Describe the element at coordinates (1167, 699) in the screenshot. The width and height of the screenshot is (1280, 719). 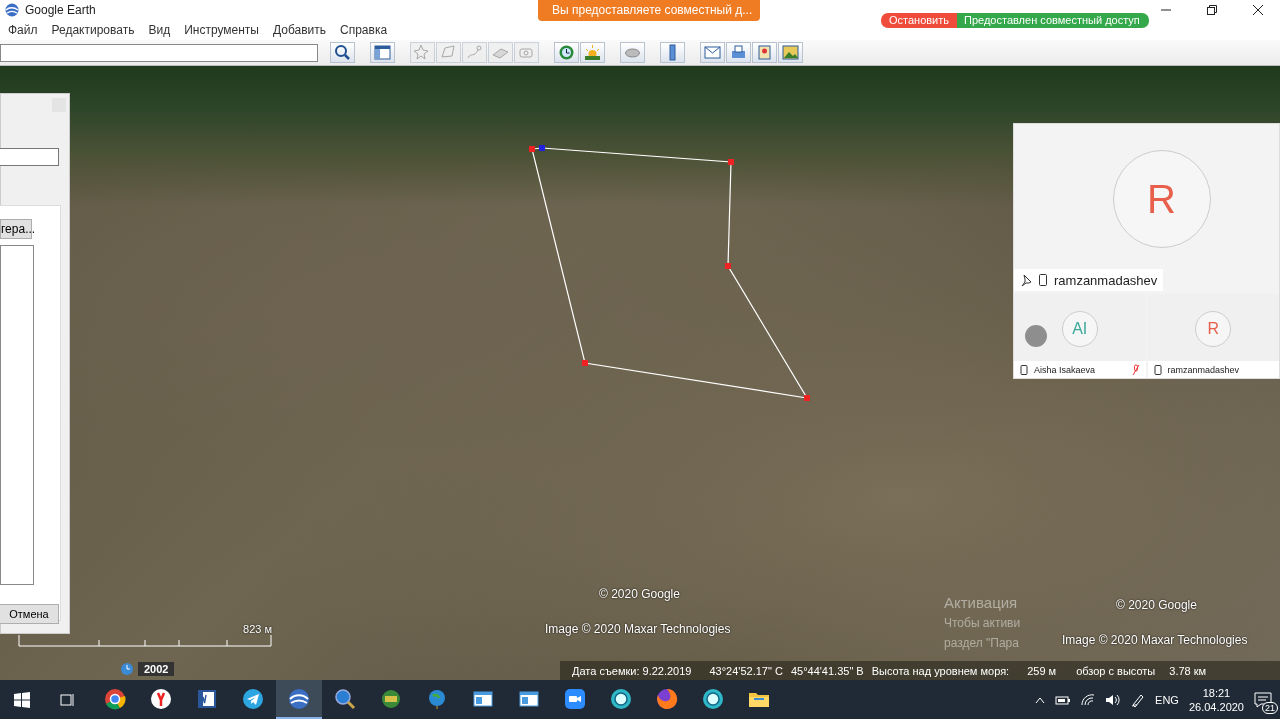
I see `language-indicator: ENG` at that location.